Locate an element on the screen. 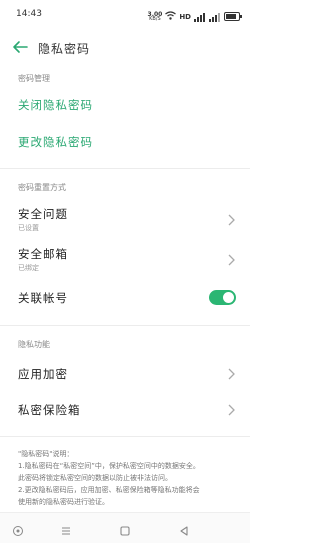 The height and width of the screenshot is (543, 320). app-encryption-row: 应用加密 is located at coordinates (125, 374).